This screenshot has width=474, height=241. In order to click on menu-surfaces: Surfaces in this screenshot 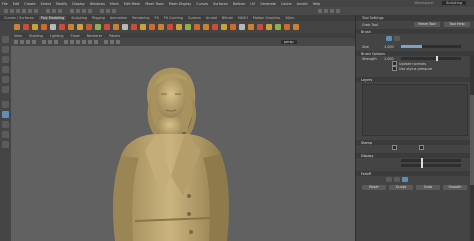, I will do `click(220, 4)`.